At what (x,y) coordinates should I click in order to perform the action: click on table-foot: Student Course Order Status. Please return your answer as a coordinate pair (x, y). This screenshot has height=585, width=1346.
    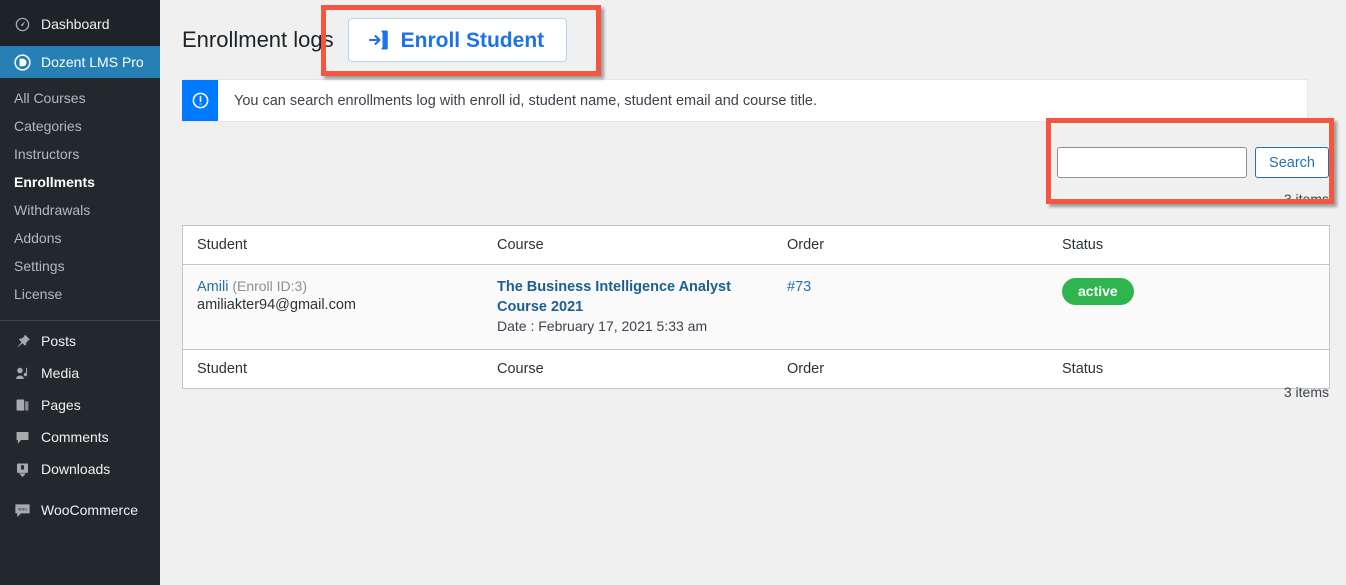
    Looking at the image, I should click on (756, 369).